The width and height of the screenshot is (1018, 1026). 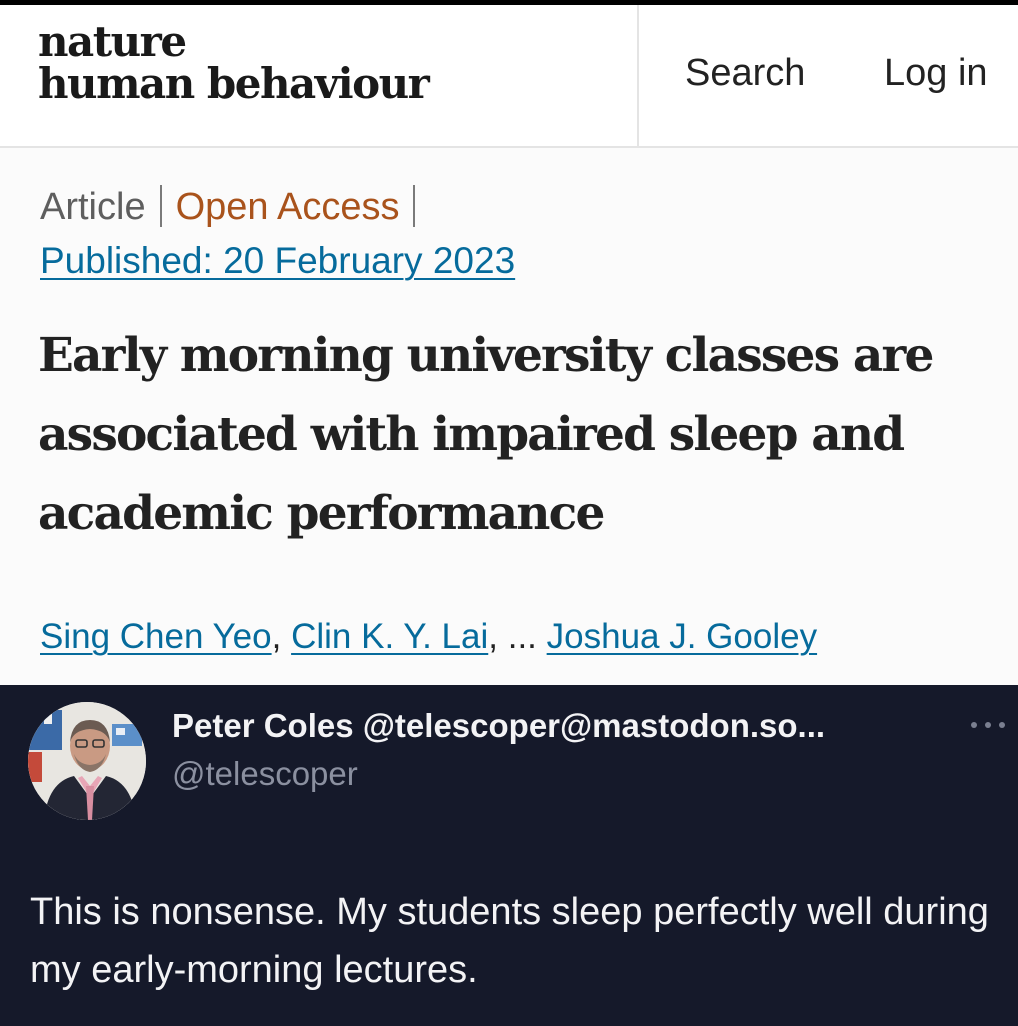 What do you see at coordinates (638, 75) in the screenshot?
I see `header-divider` at bounding box center [638, 75].